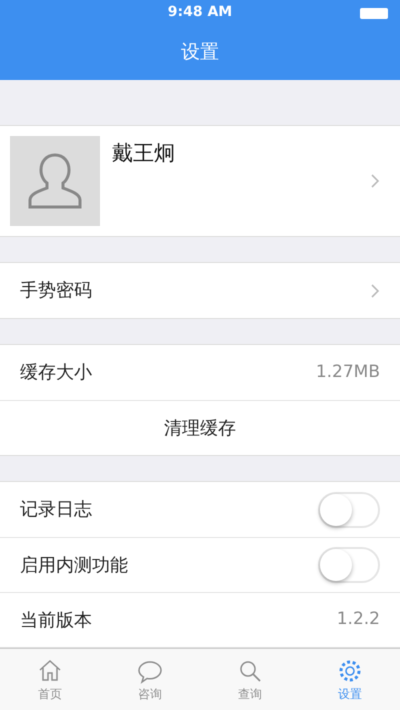  Describe the element at coordinates (350, 679) in the screenshot. I see `tab-item: 设置` at that location.